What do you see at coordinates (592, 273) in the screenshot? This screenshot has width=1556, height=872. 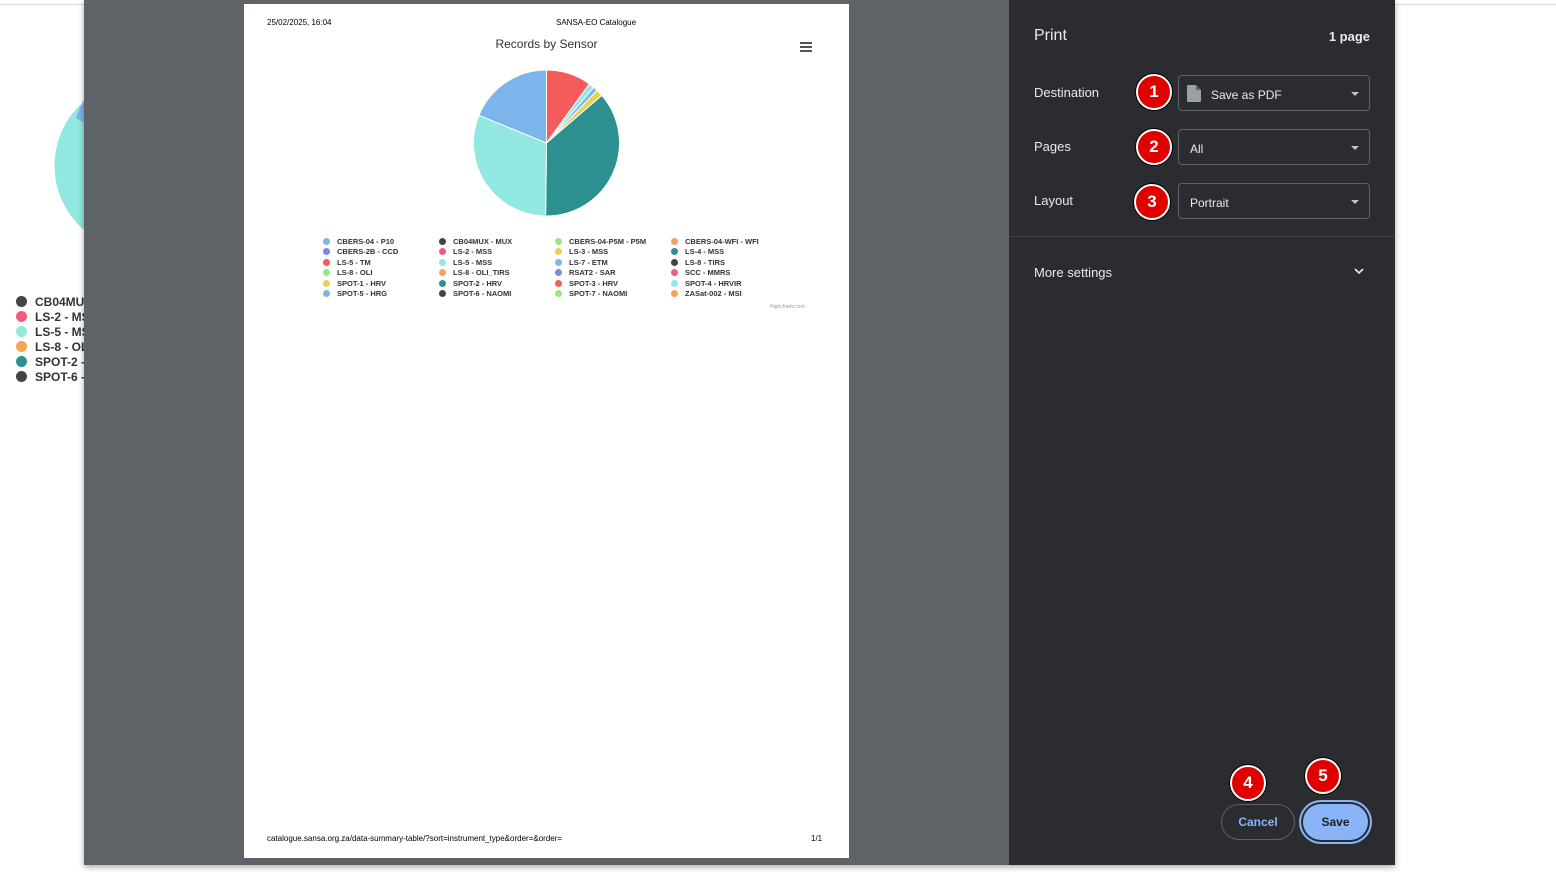 I see `legend-label: RSAT2 - SAR` at bounding box center [592, 273].